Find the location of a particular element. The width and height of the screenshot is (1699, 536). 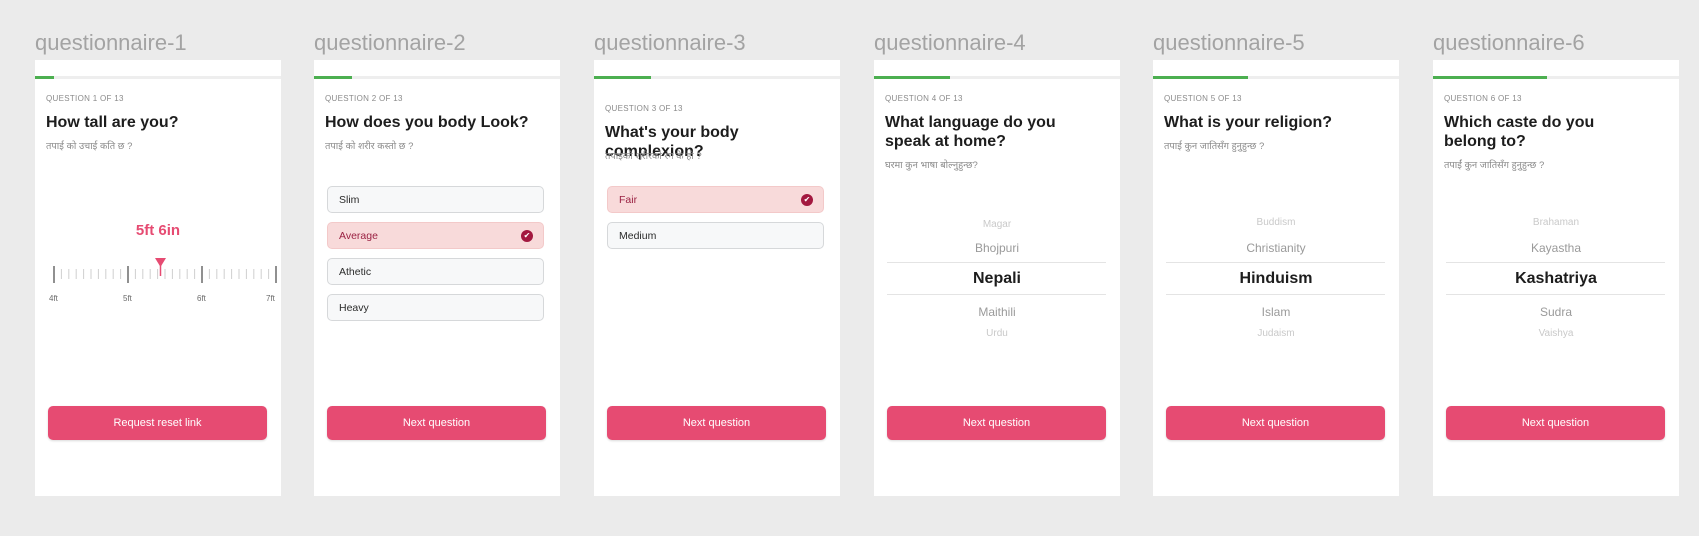

option-label: Athetic is located at coordinates (355, 271).